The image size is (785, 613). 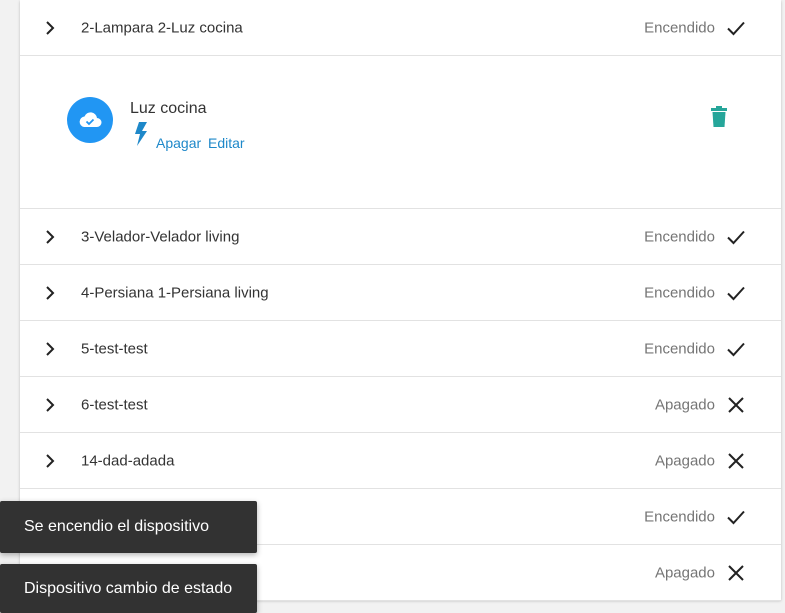 I want to click on device-row: 6-test-test Apagado, so click(x=400, y=405).